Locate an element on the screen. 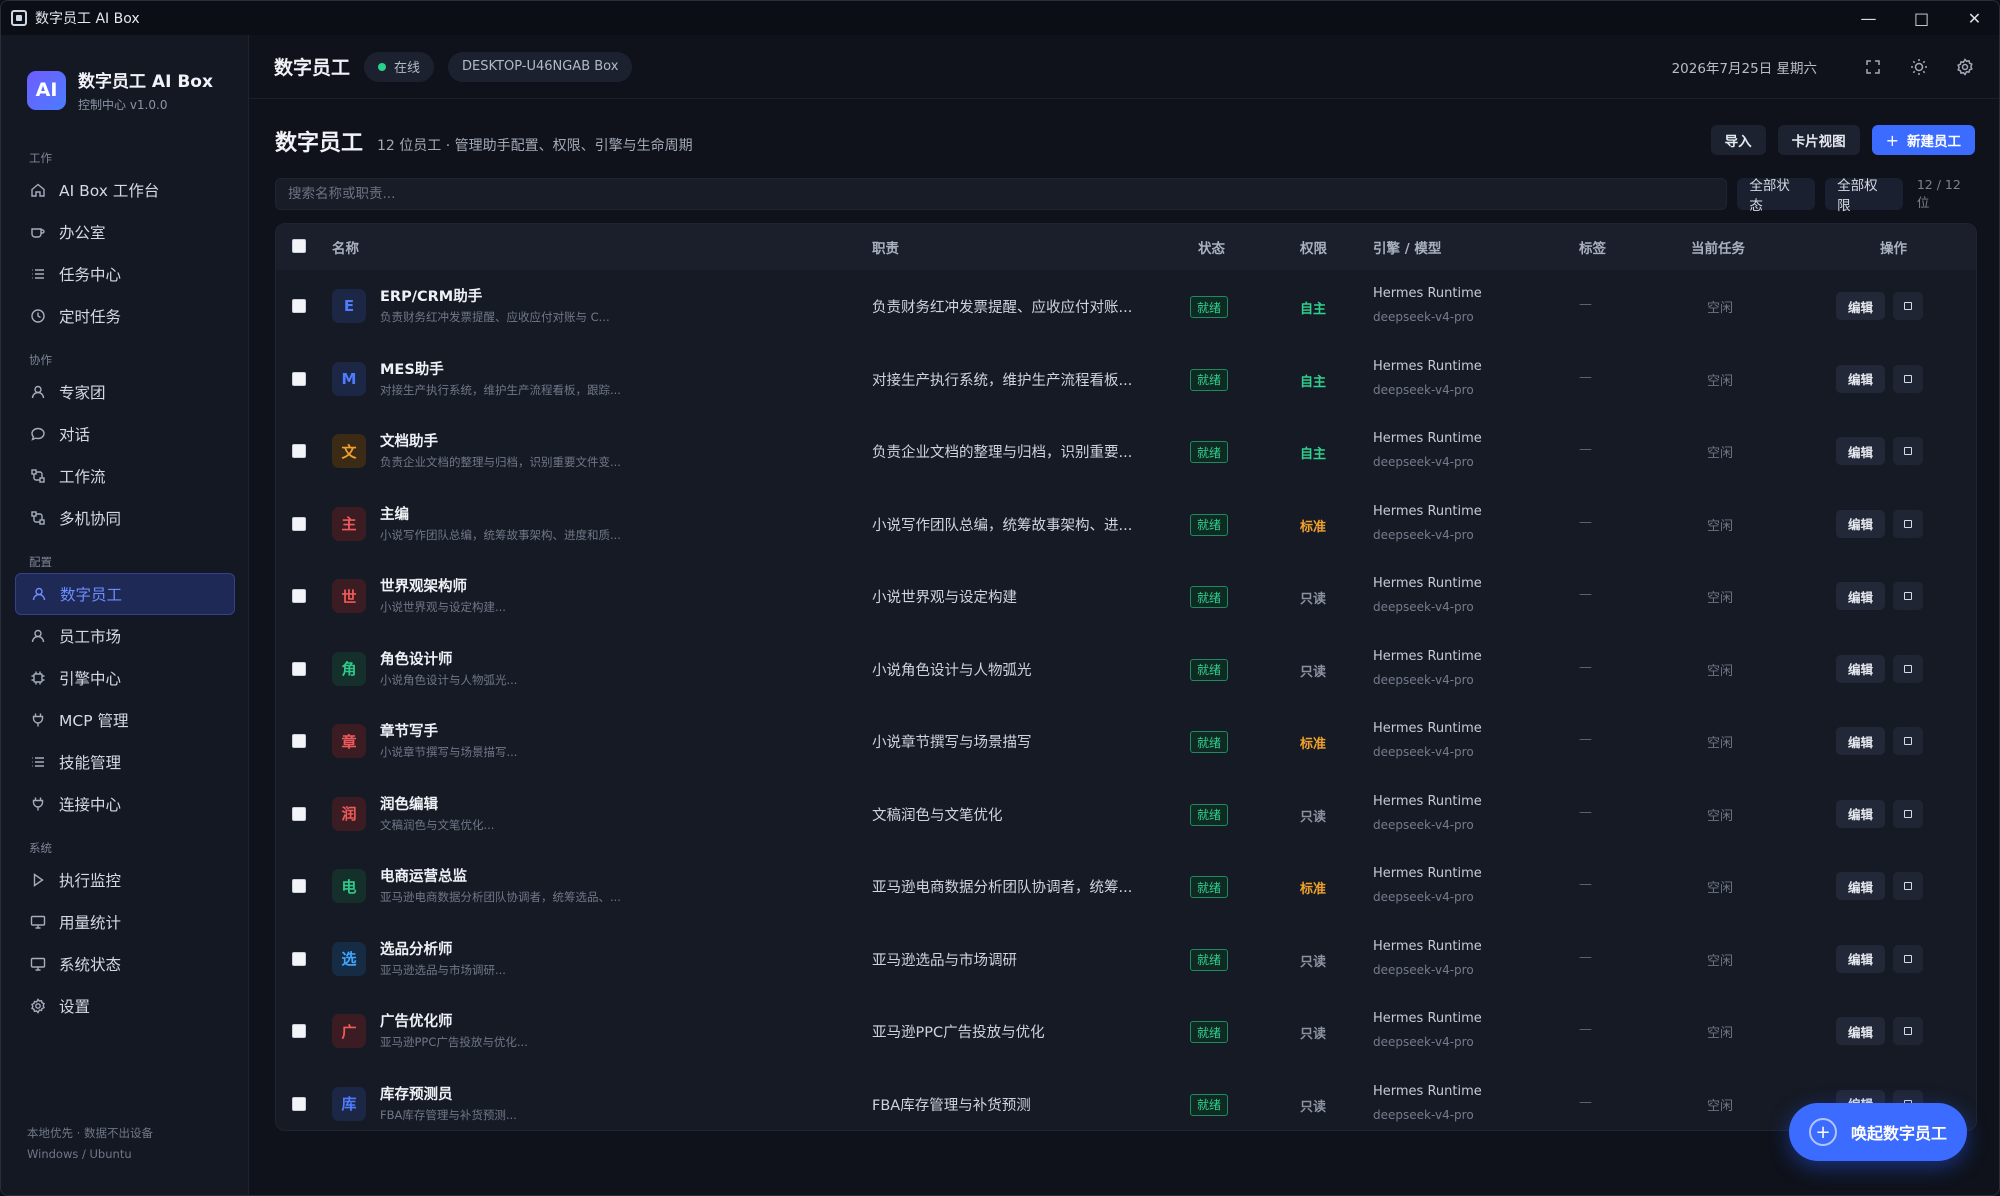  sidebar-item: 数字员工 is located at coordinates (125, 594).